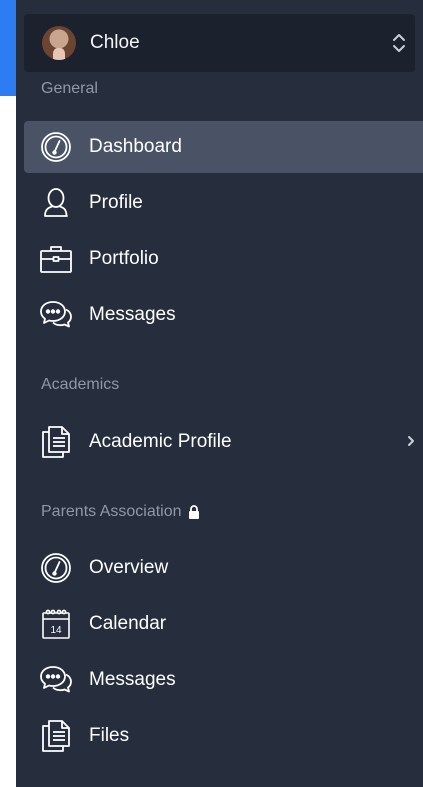  I want to click on section-label-academics: Academics, so click(80, 384).